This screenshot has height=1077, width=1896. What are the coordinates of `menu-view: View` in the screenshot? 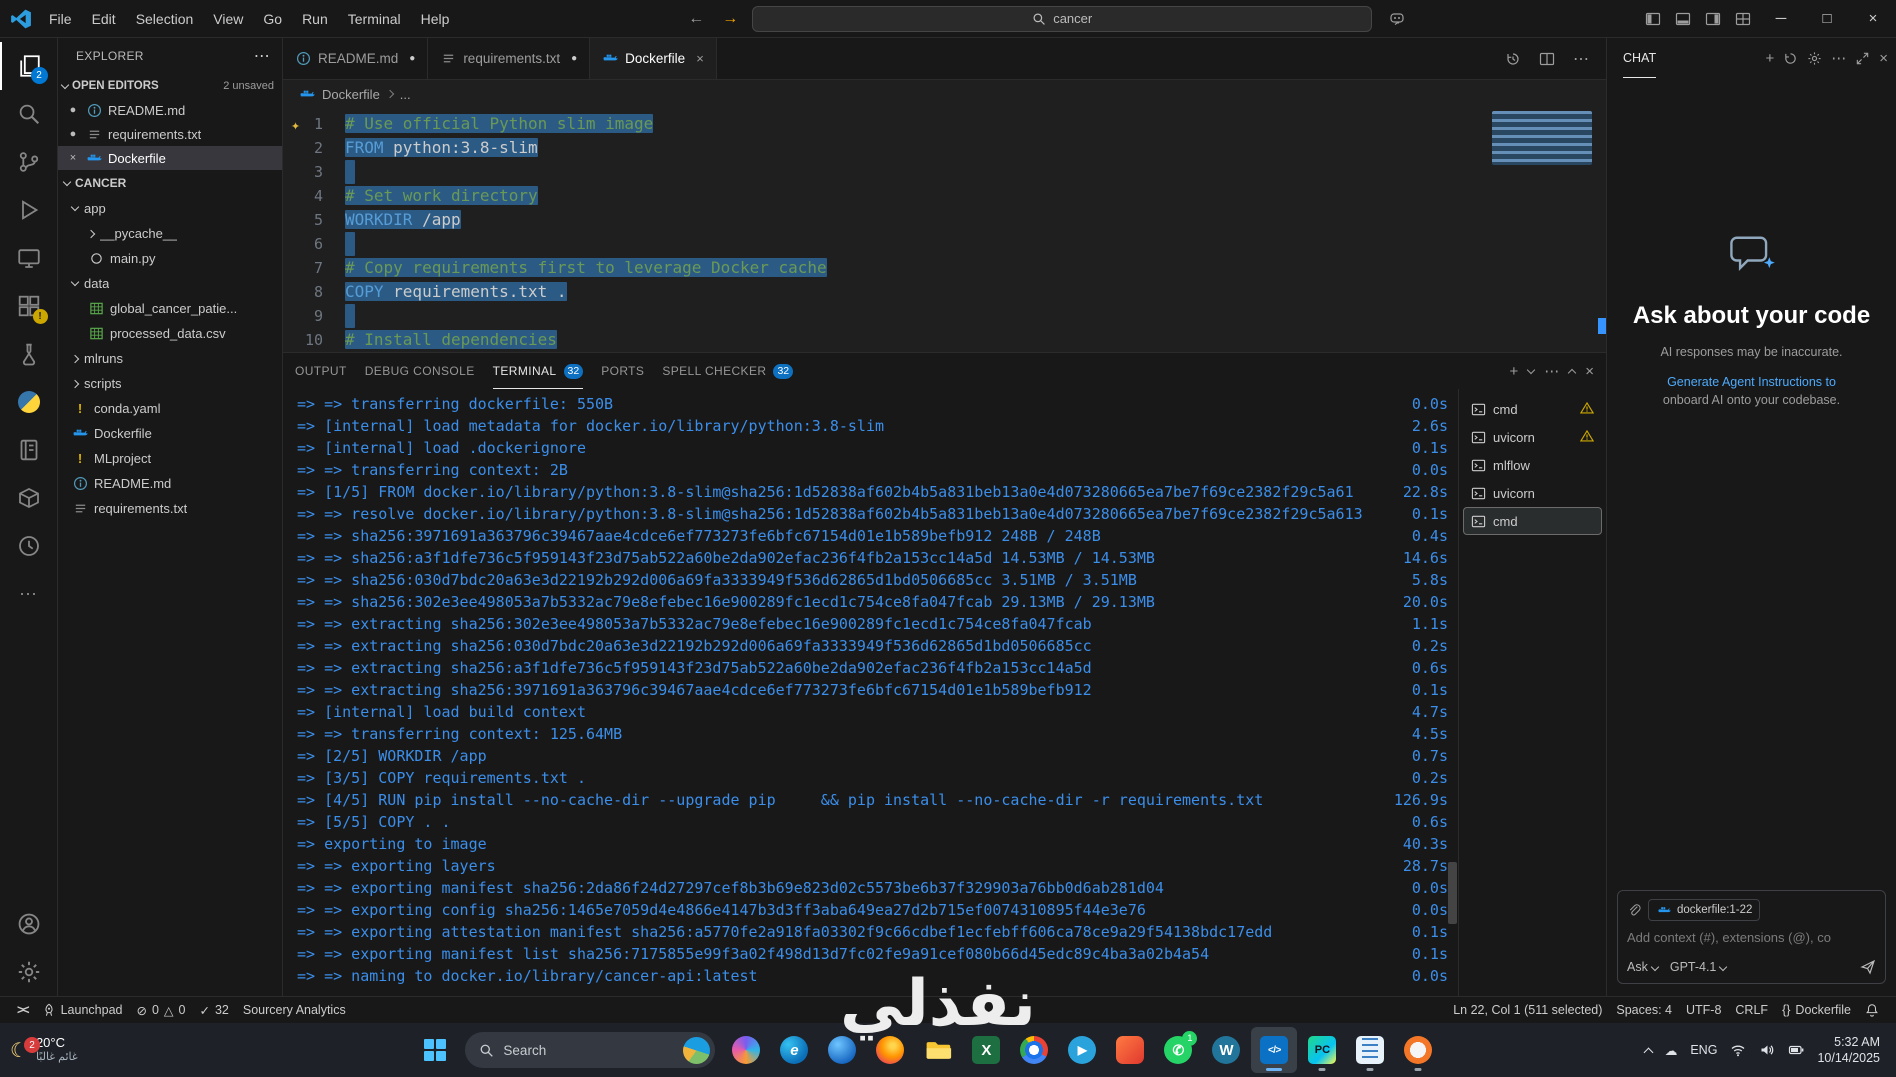 It's located at (228, 19).